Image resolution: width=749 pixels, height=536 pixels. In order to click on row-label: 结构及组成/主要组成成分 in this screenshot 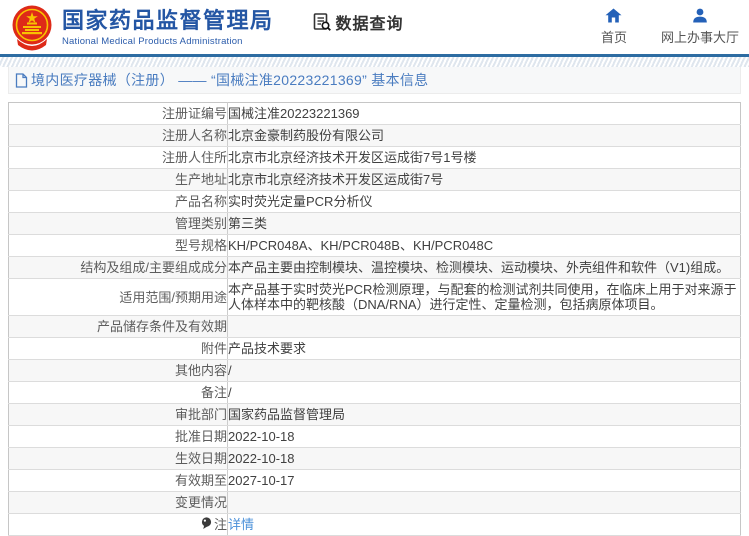, I will do `click(118, 267)`.